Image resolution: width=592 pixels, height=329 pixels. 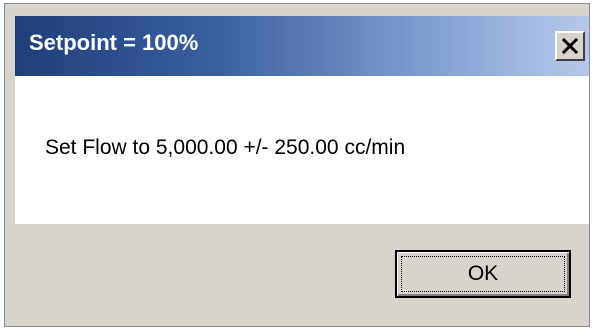 I want to click on ok-button-label: OK, so click(x=483, y=274).